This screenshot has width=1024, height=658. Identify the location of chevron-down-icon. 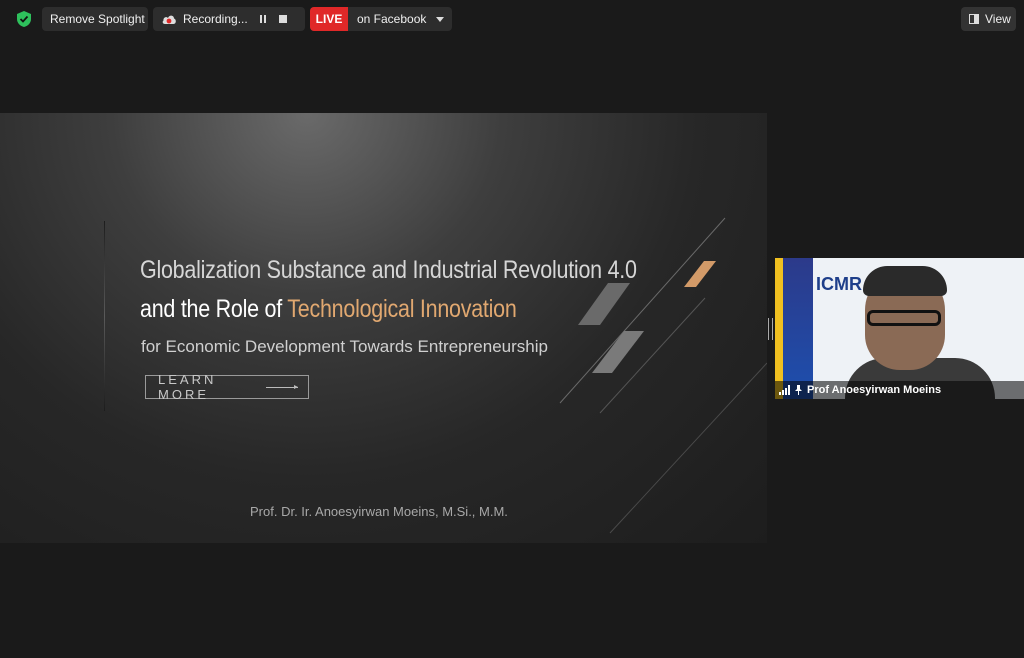
(440, 19).